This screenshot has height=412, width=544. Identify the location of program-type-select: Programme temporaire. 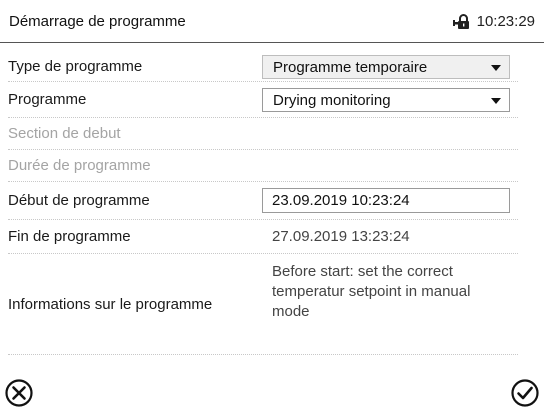
(386, 67).